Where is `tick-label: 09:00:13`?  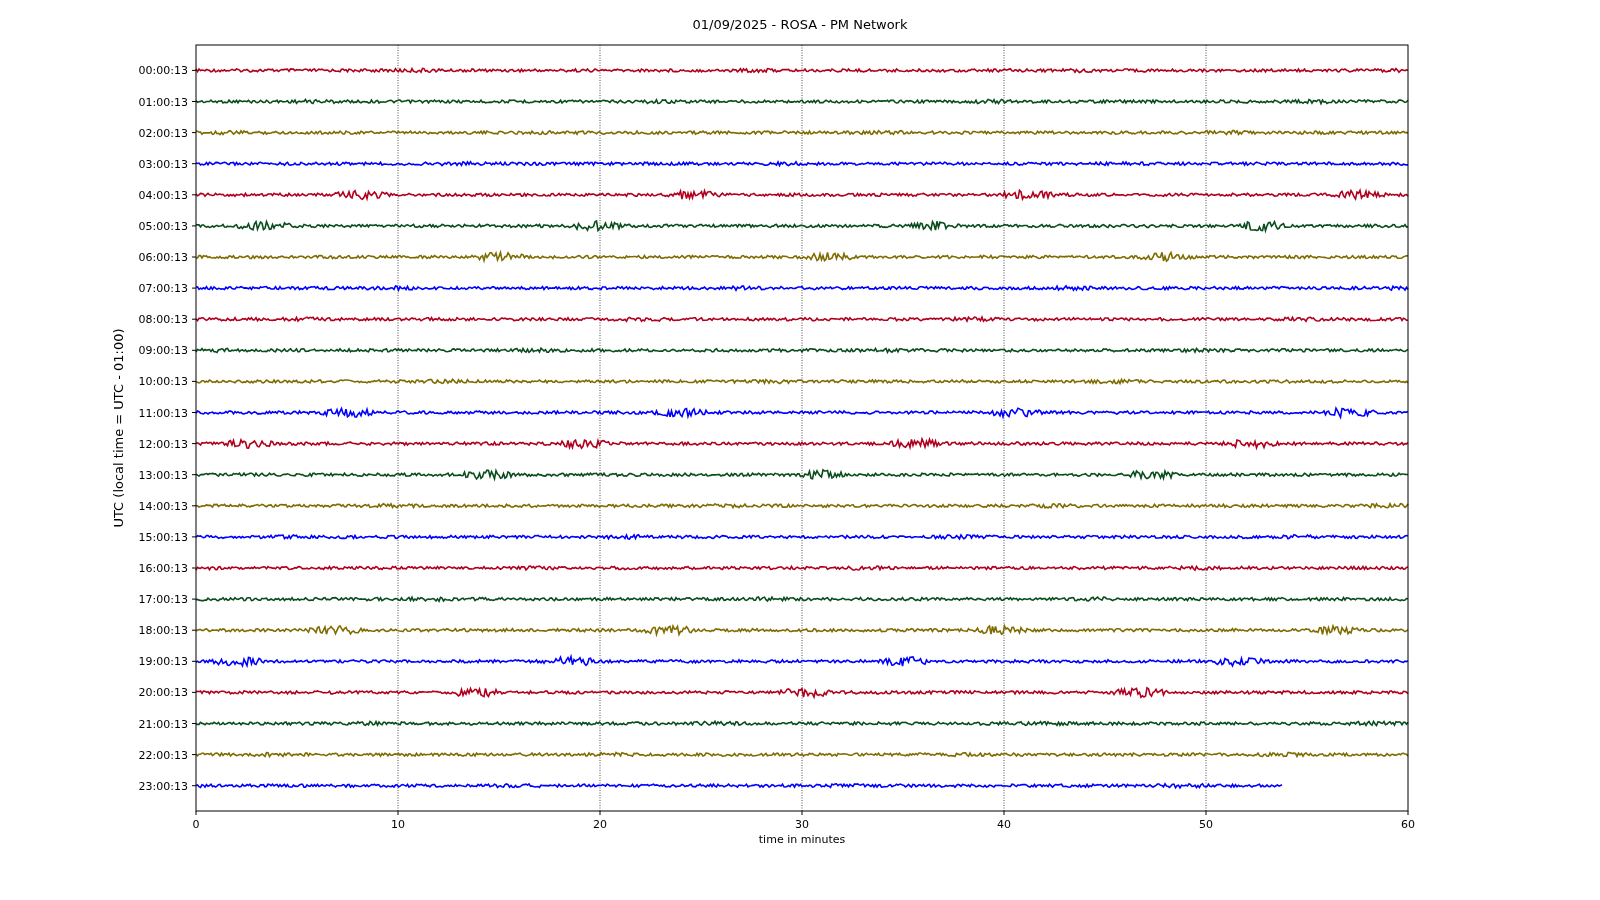 tick-label: 09:00:13 is located at coordinates (163, 351).